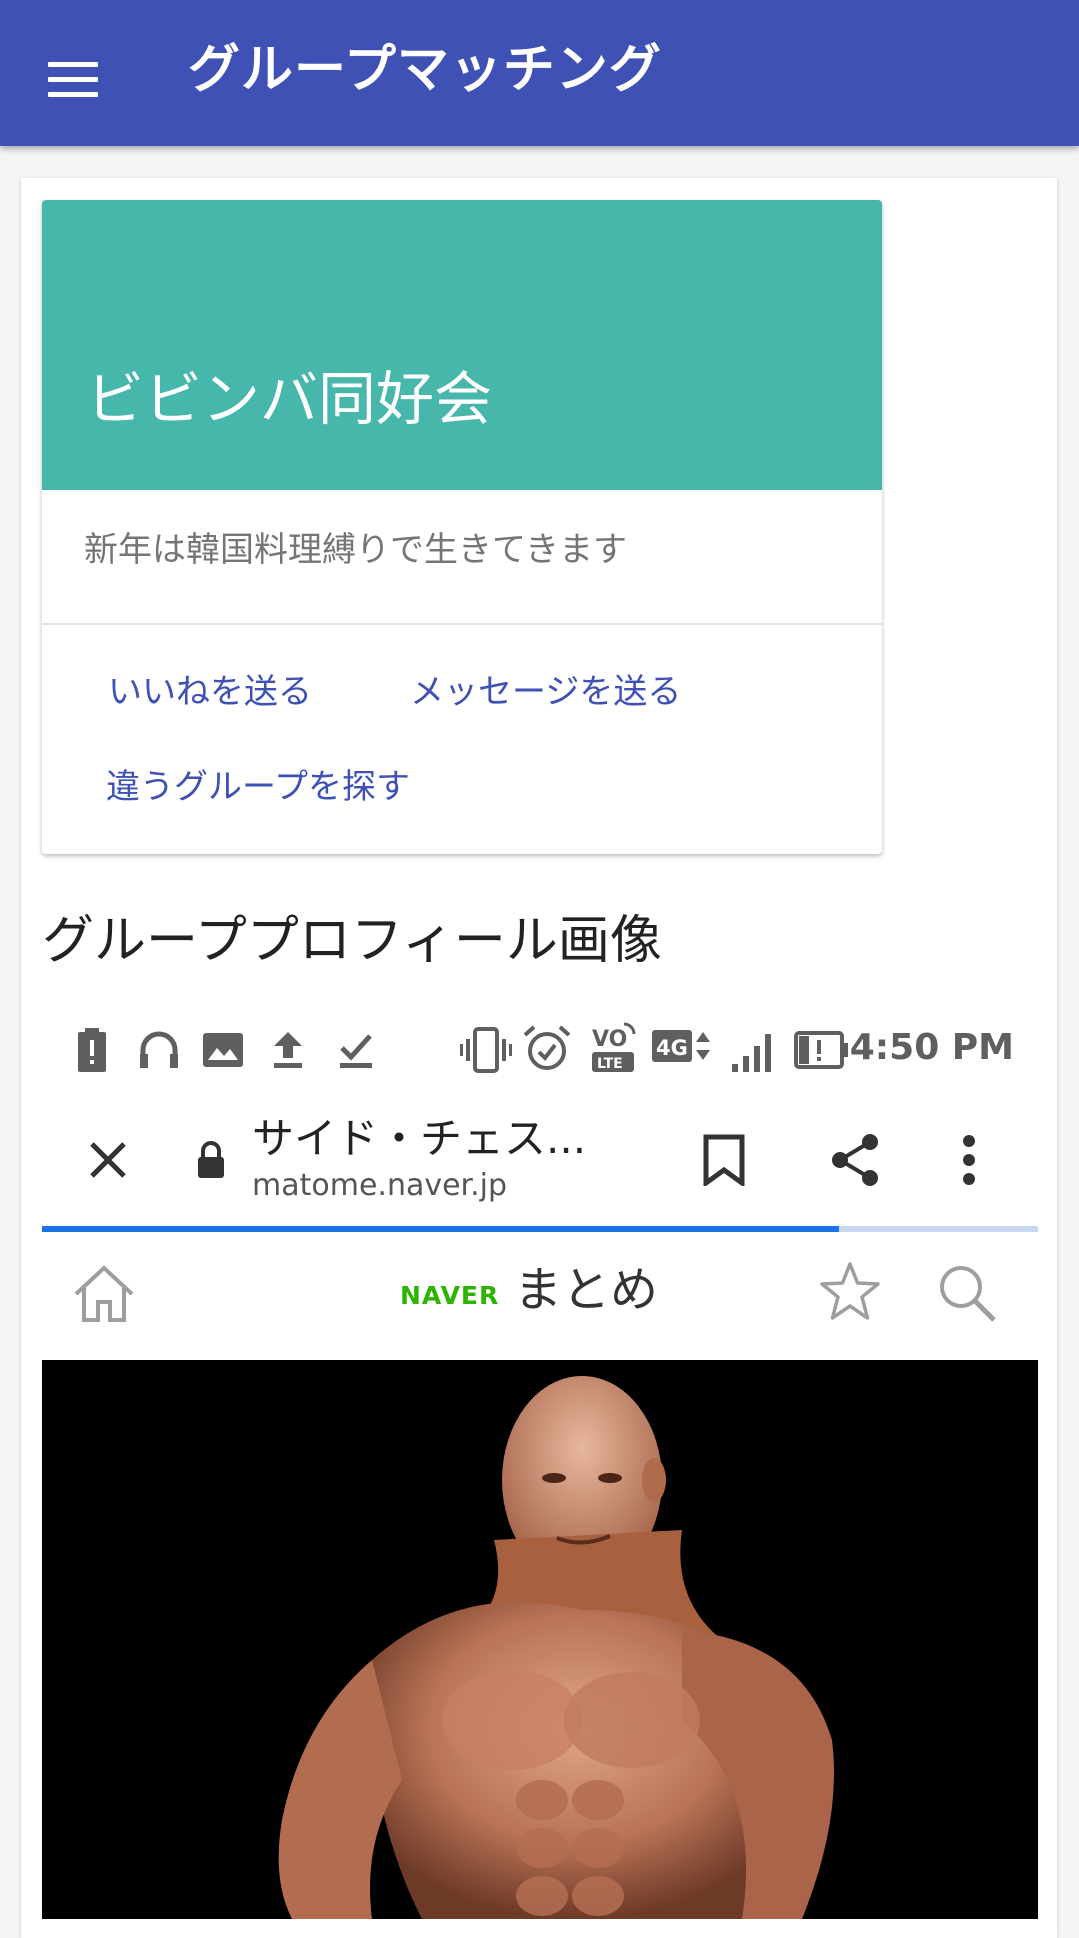 This screenshot has width=1079, height=1938. What do you see at coordinates (258, 787) in the screenshot?
I see `find-other-group-button: 違うグループを探す` at bounding box center [258, 787].